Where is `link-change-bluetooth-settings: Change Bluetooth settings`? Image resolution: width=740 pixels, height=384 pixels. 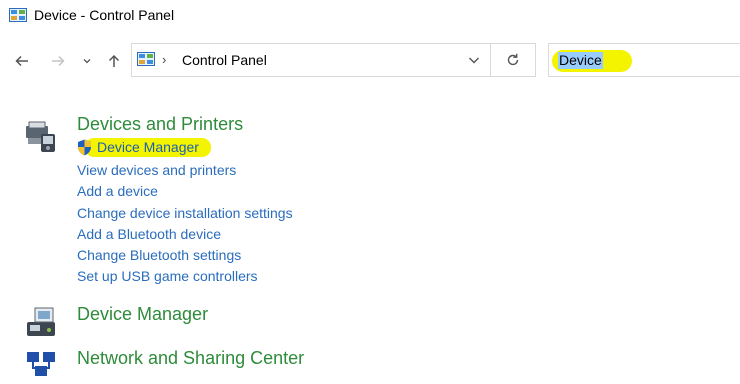 link-change-bluetooth-settings: Change Bluetooth settings is located at coordinates (159, 255).